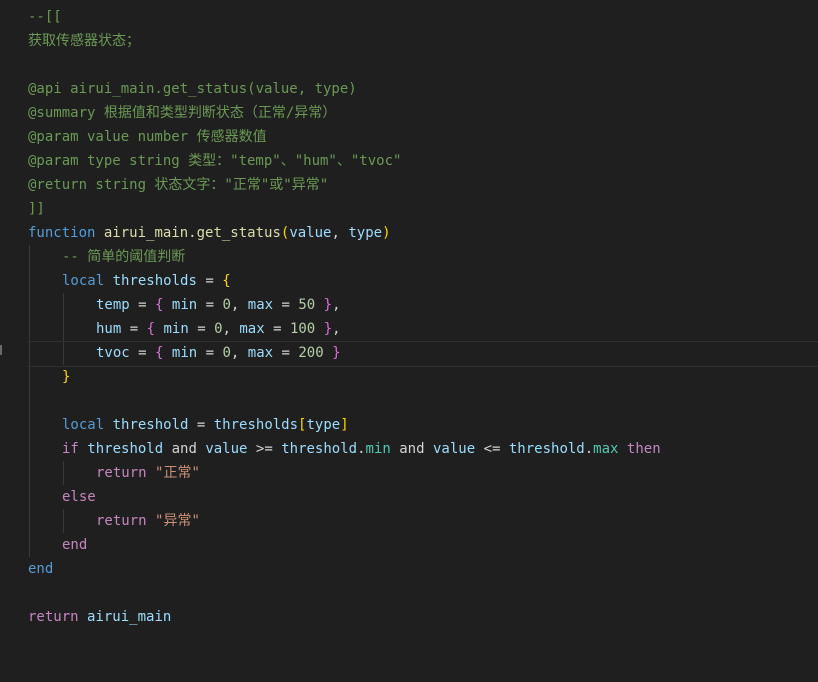 Image resolution: width=818 pixels, height=682 pixels. I want to click on code-line: temp = { min = 0, max = 50 },, so click(218, 305).